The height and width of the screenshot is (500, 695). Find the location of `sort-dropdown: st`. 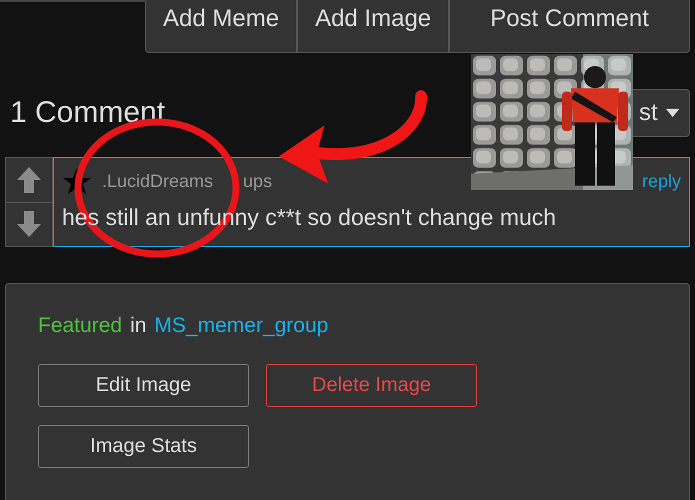

sort-dropdown: st is located at coordinates (661, 113).